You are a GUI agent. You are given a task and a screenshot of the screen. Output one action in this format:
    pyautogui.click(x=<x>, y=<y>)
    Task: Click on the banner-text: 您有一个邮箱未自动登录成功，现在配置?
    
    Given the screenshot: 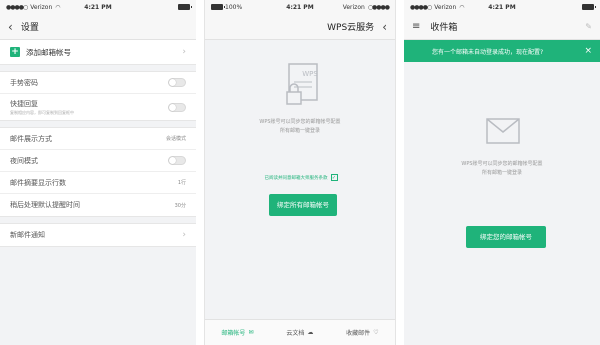 What is the action you would take?
    pyautogui.click(x=488, y=52)
    